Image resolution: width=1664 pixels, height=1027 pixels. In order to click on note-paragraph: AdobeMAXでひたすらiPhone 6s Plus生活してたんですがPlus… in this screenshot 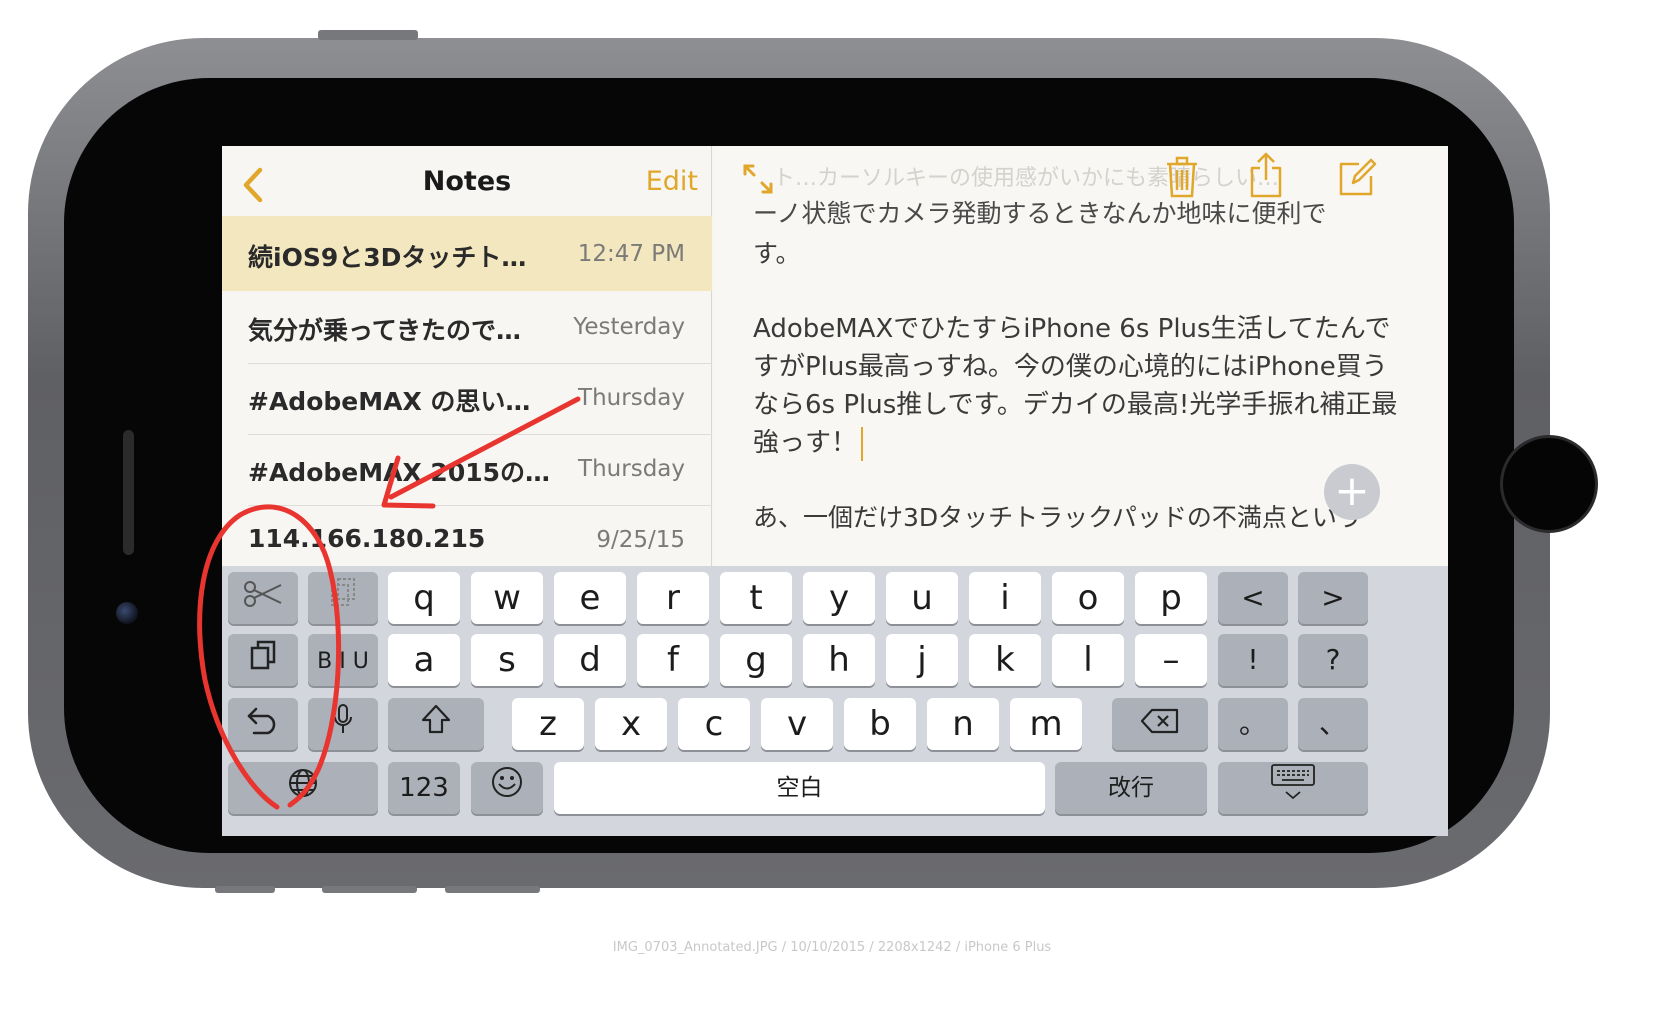, I will do `click(1078, 386)`.